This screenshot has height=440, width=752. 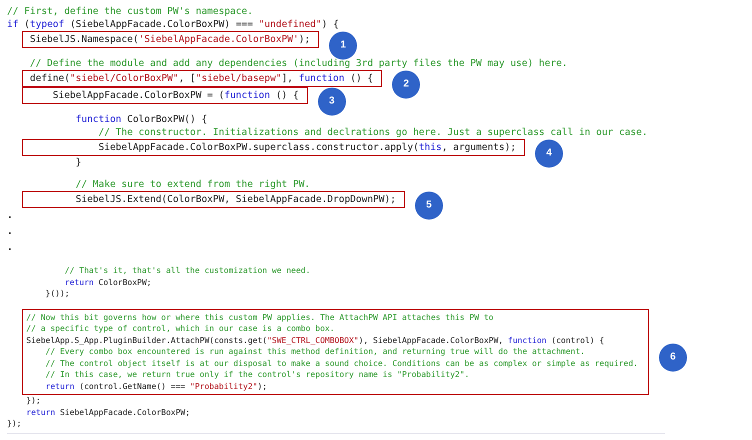 What do you see at coordinates (180, 328) in the screenshot?
I see `code-line: // a specific type of control, which in our case is a combo box.` at bounding box center [180, 328].